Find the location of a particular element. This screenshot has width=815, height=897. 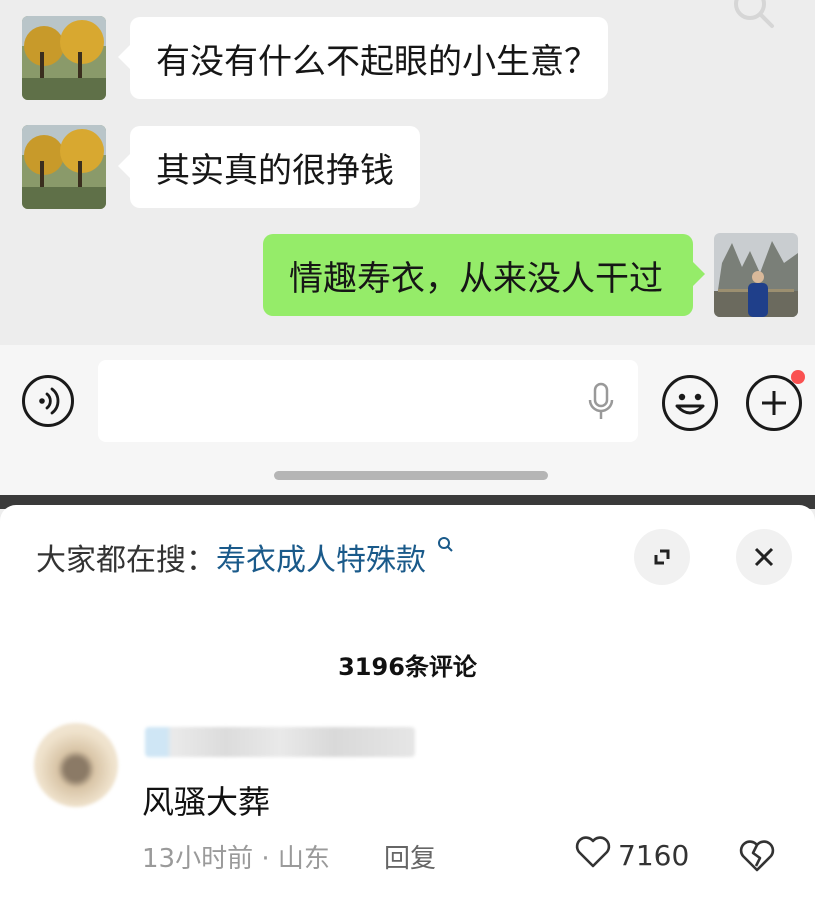

message-bubble: 其实真的很挣钱 is located at coordinates (269, 167).